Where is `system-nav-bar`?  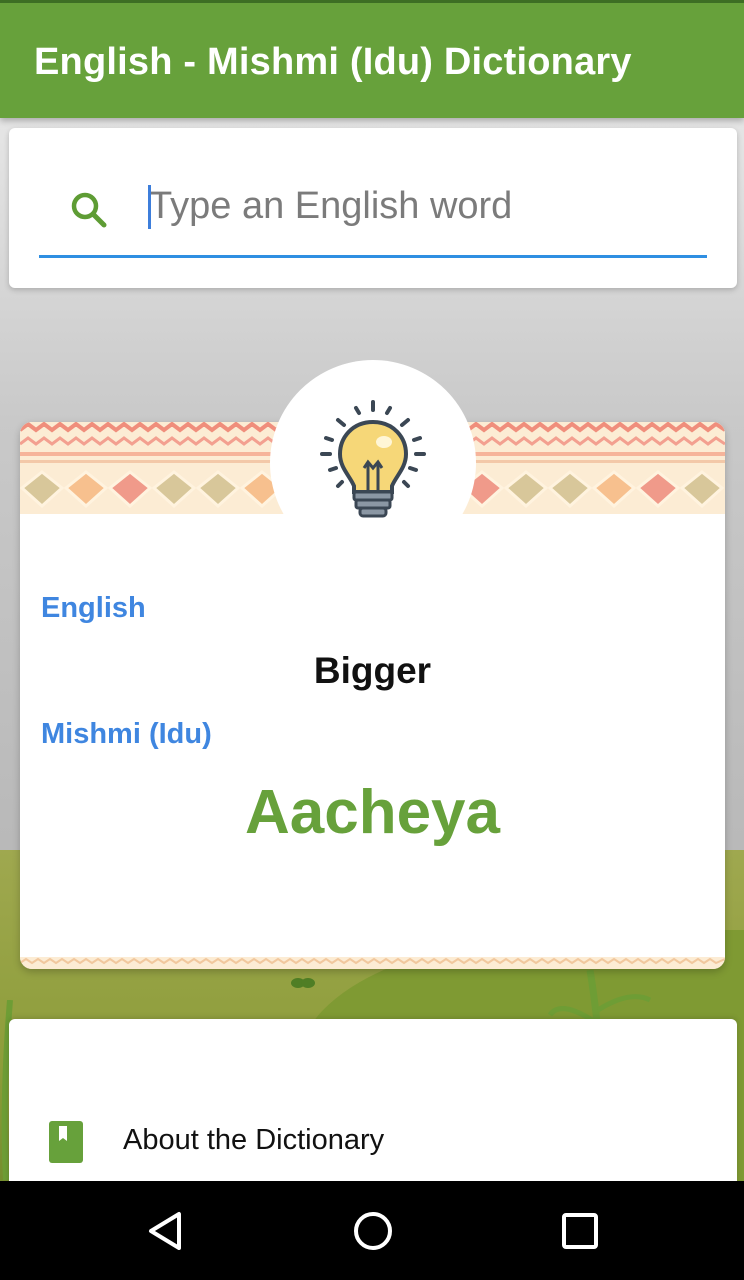 system-nav-bar is located at coordinates (372, 1230).